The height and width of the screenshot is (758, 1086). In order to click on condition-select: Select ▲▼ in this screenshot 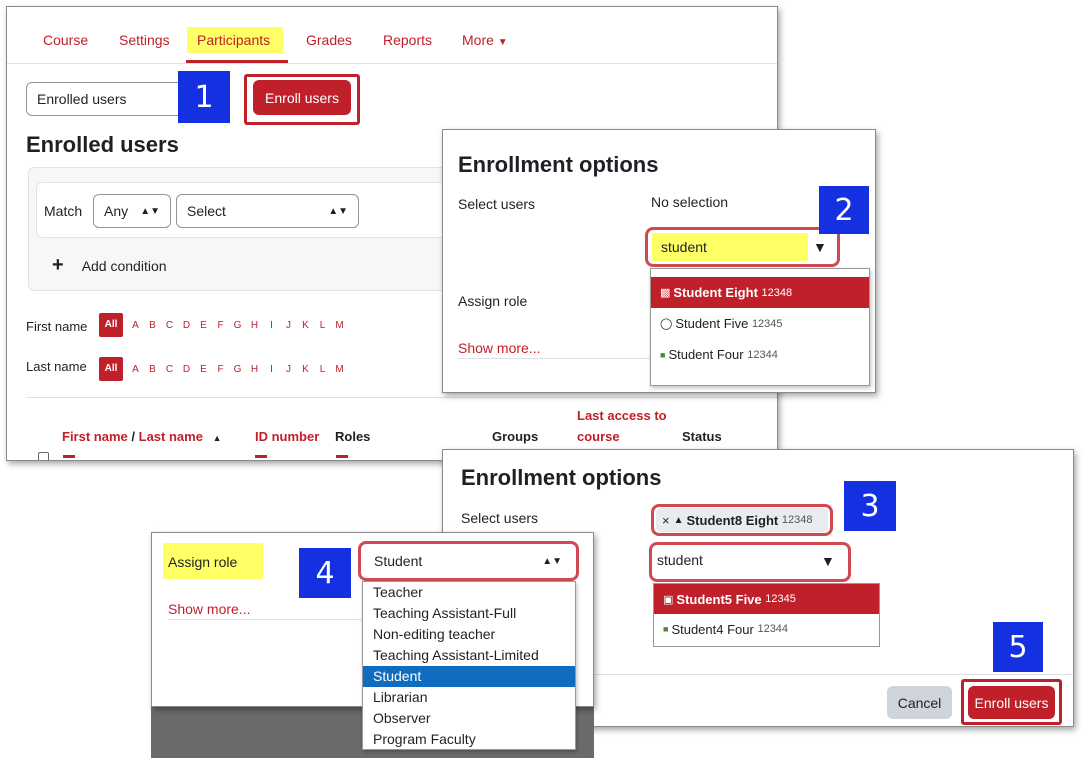, I will do `click(267, 211)`.